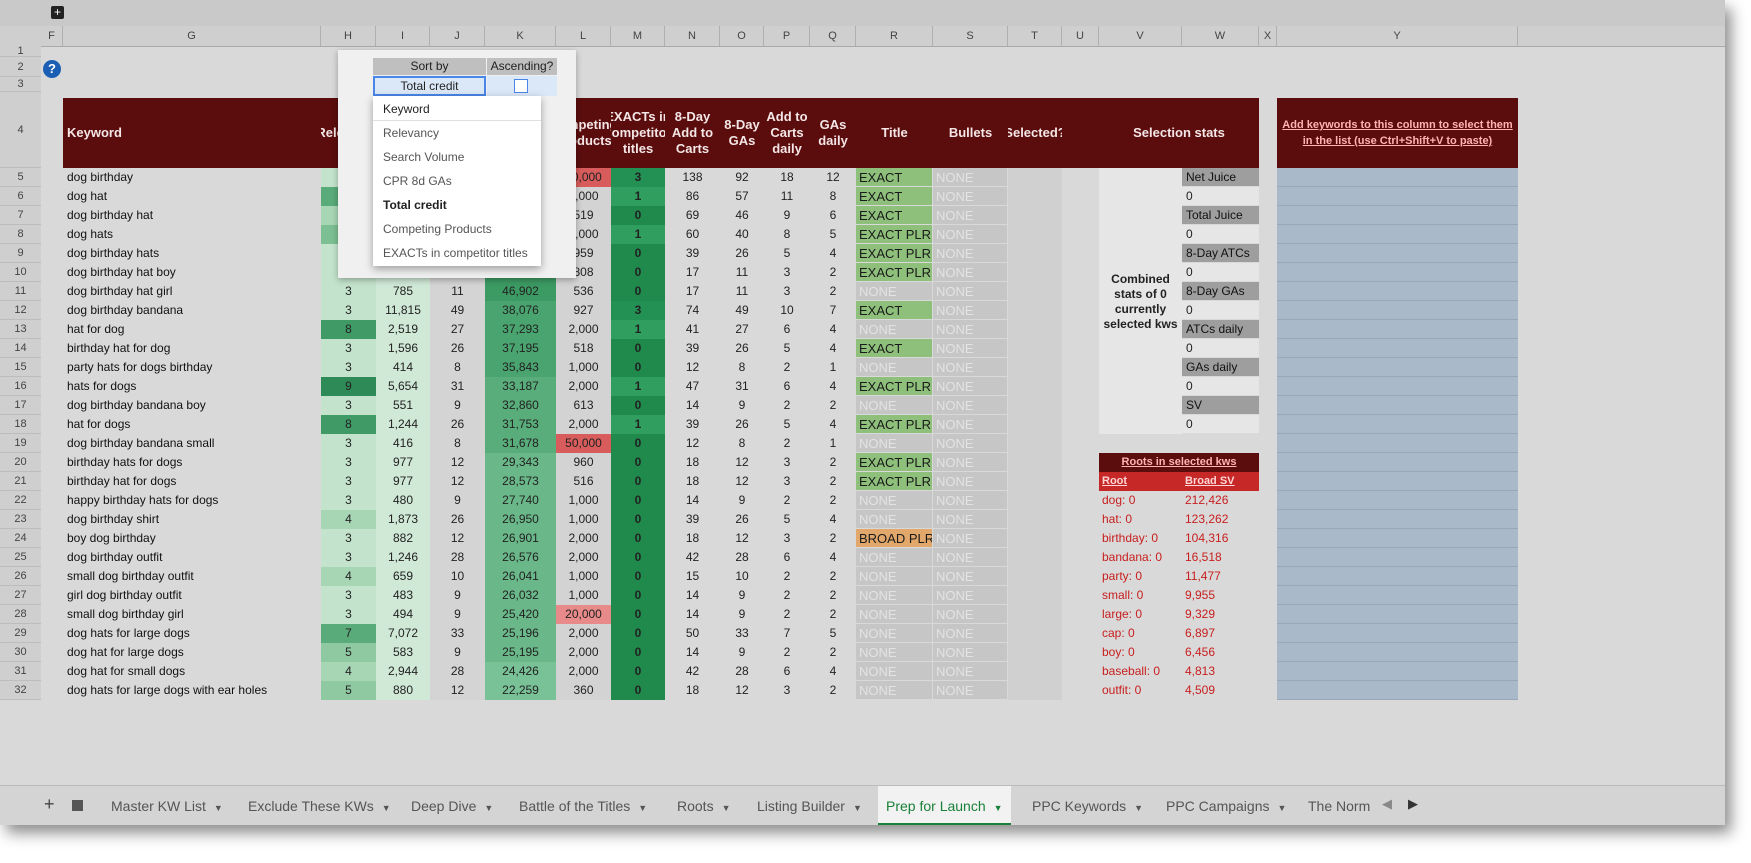  I want to click on ga-8day-cell: 57, so click(742, 196).